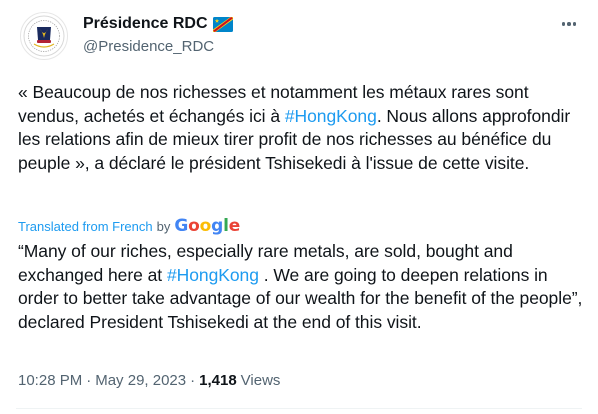  What do you see at coordinates (158, 35) in the screenshot?
I see `tweet-header: Présidence RDC @Presidence_RDC` at bounding box center [158, 35].